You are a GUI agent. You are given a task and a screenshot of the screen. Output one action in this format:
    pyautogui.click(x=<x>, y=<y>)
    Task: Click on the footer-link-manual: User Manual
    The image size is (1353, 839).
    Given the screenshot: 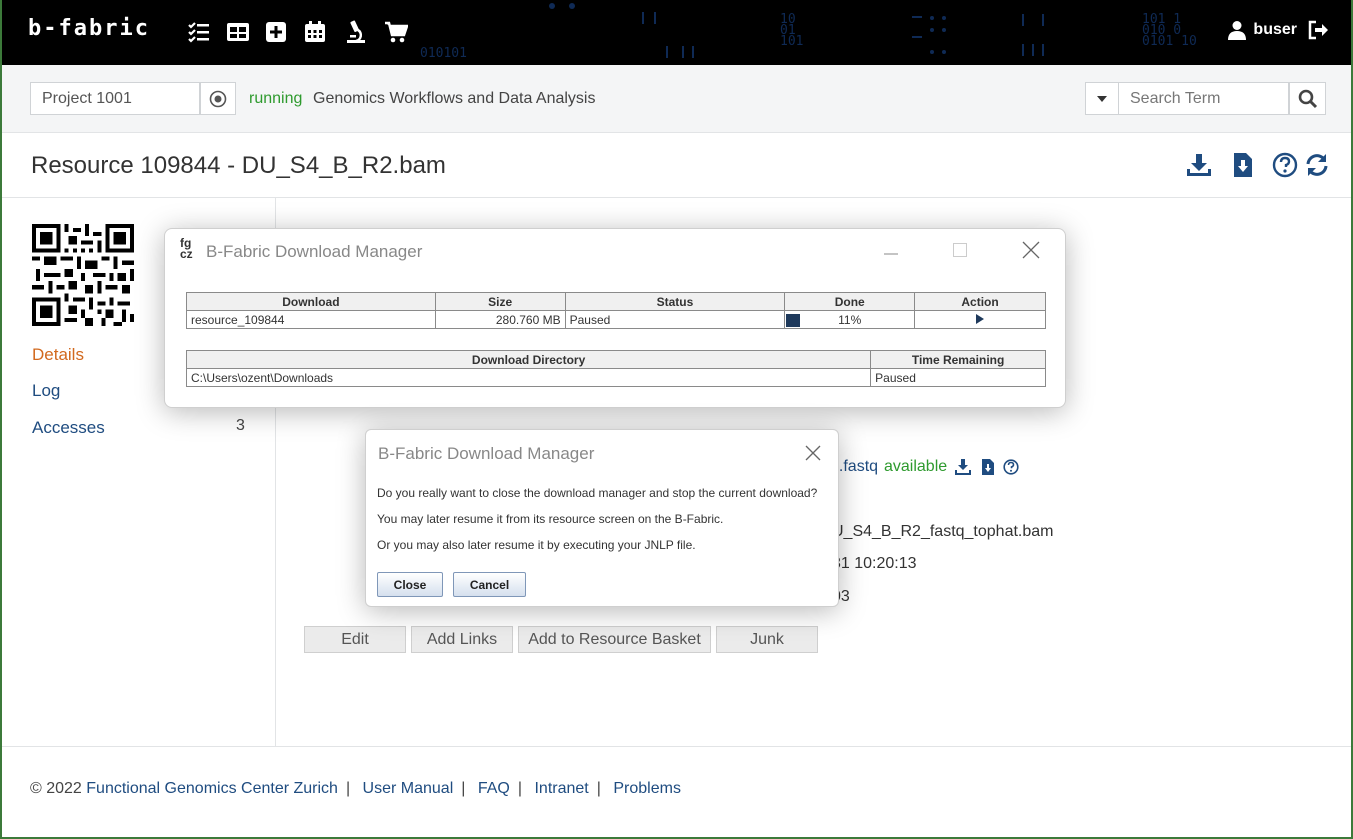 What is the action you would take?
    pyautogui.click(x=408, y=788)
    